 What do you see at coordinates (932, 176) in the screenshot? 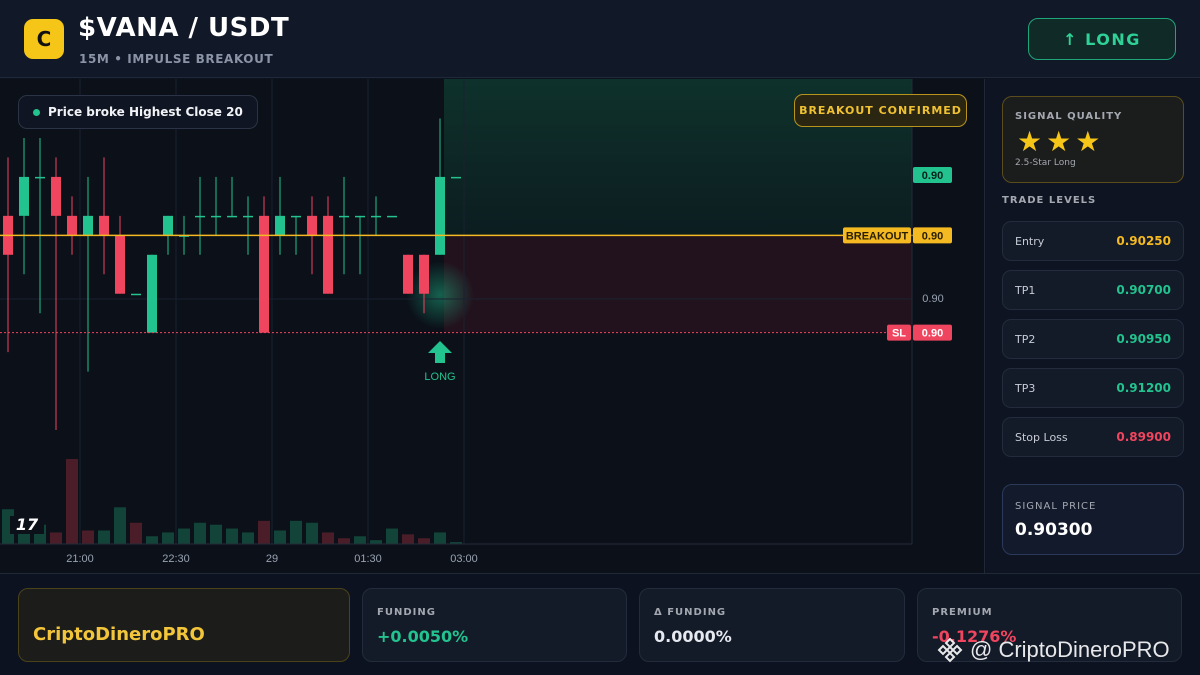
I see `upper-price-tag: 0.90` at bounding box center [932, 176].